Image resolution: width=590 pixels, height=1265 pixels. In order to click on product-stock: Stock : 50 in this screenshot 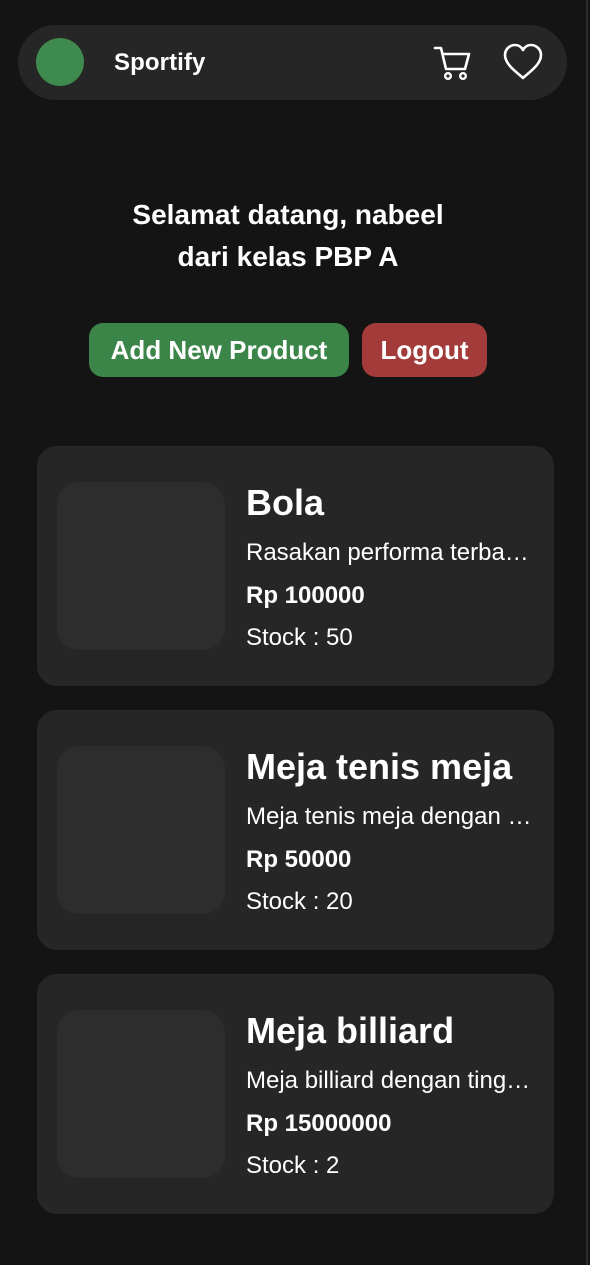, I will do `click(299, 637)`.